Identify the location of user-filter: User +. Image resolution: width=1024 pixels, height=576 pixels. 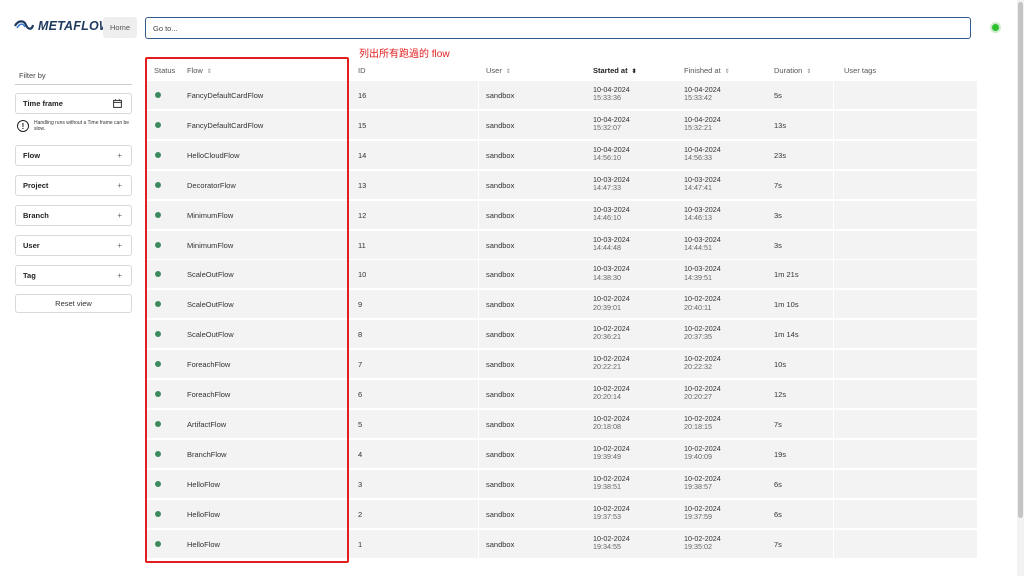
(73, 245).